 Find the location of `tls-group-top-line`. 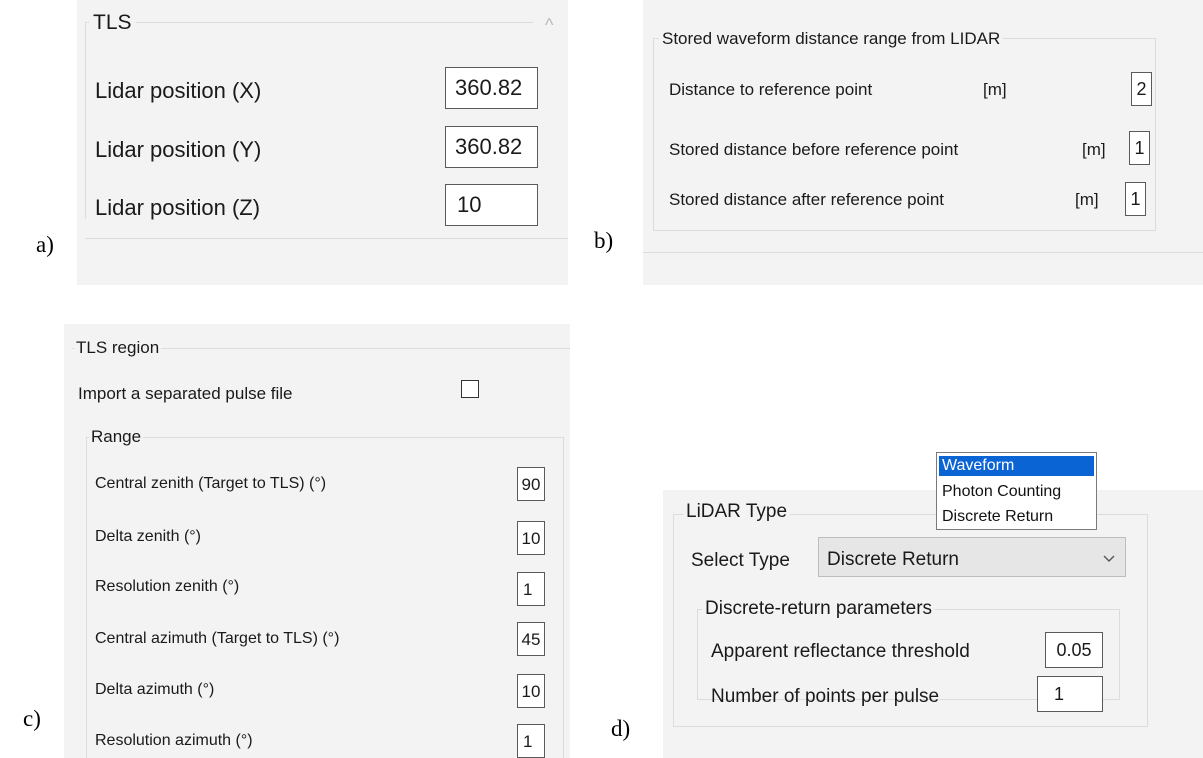

tls-group-top-line is located at coordinates (309, 22).